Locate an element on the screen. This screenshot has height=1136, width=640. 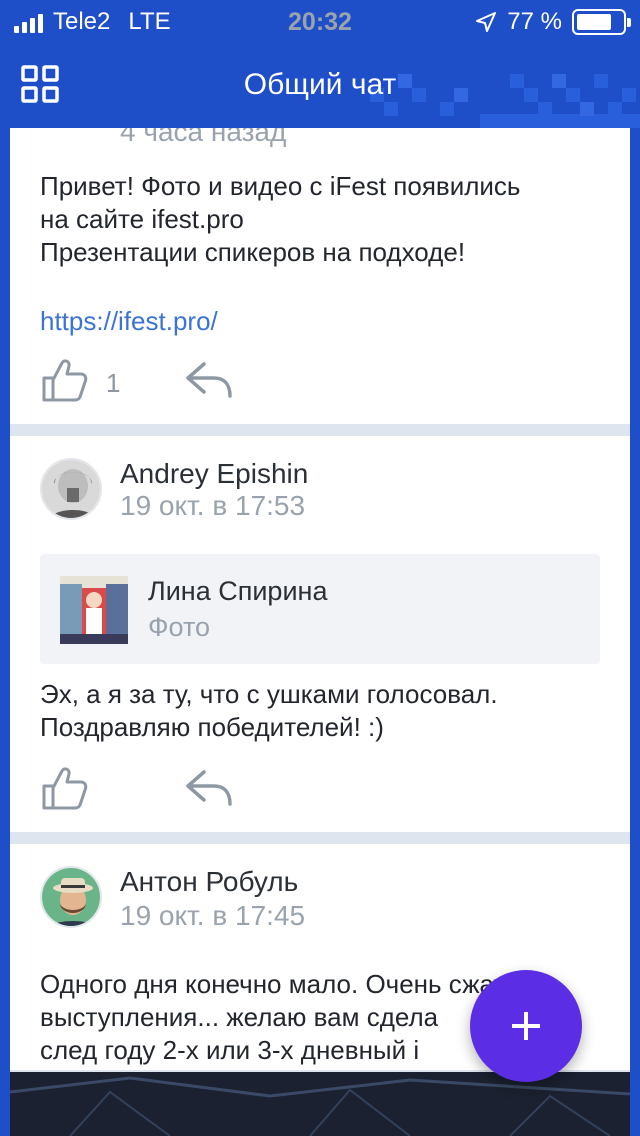
quoted-message: Лина Спирина Фото is located at coordinates (320, 609).